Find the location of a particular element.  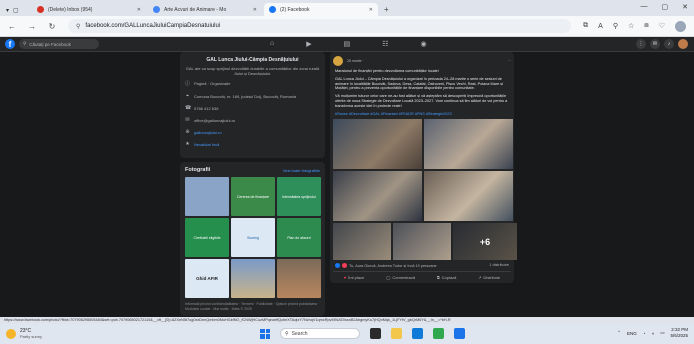

site-info-icon: ⚲ is located at coordinates (78, 26).